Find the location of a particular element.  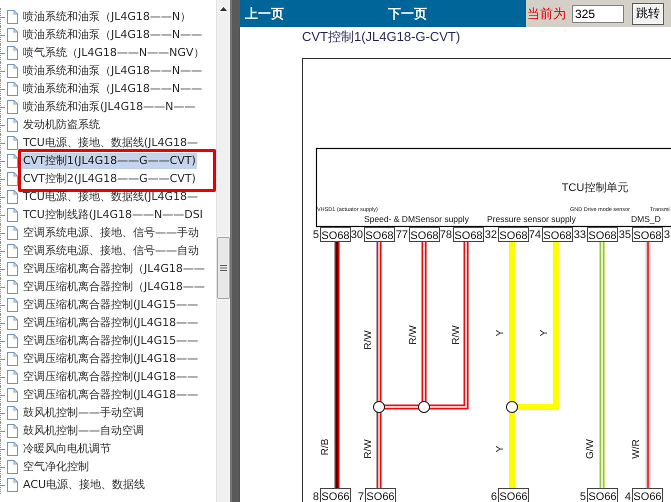

tree-item: CVT控制1(JL4G18——G——CVT) is located at coordinates (109, 161).